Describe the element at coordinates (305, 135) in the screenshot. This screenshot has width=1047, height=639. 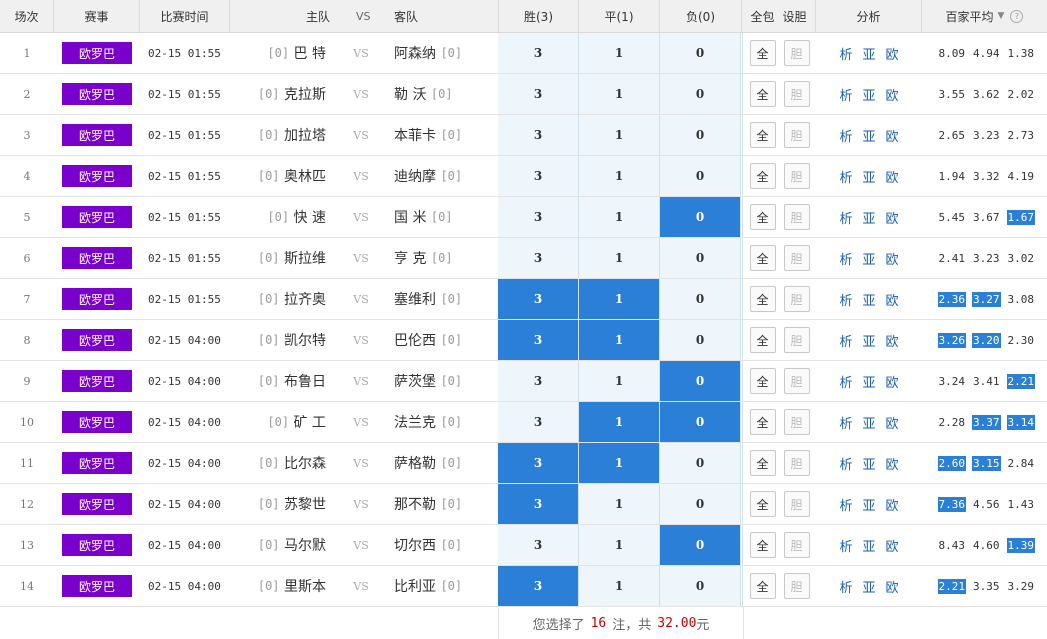
I see `home-team: 加拉塔` at that location.